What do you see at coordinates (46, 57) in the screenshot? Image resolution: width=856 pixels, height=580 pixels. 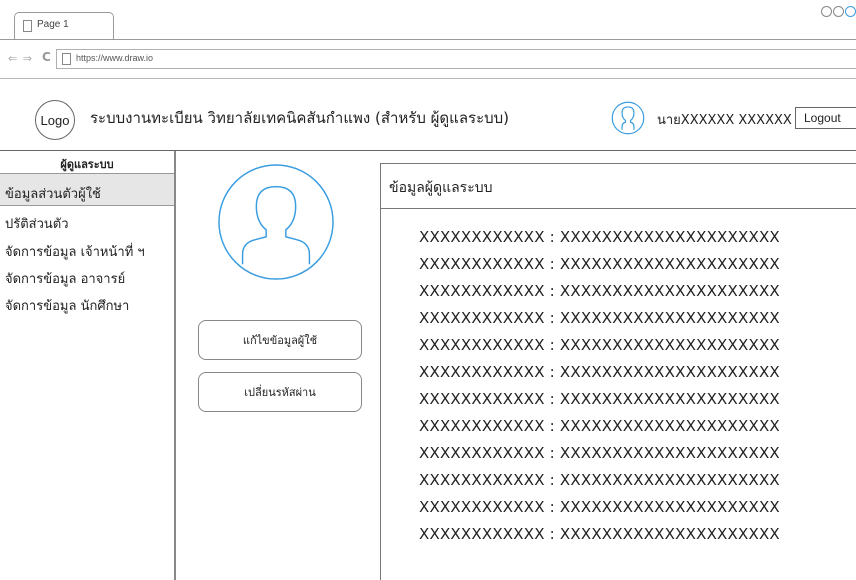 I see `reload-icon: C` at bounding box center [46, 57].